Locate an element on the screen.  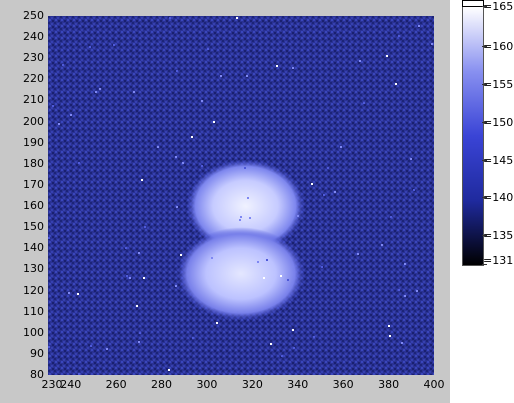
y-tick-label: 220 is located at coordinates (33, 79).